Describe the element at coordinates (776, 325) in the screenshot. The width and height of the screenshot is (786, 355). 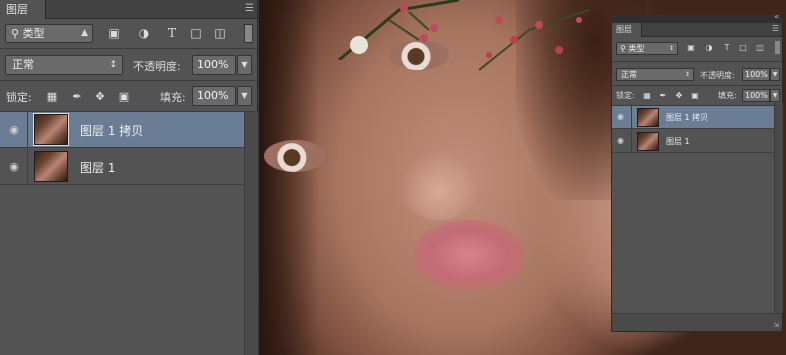
I see `resize-grip-icon: ⇲` at that location.